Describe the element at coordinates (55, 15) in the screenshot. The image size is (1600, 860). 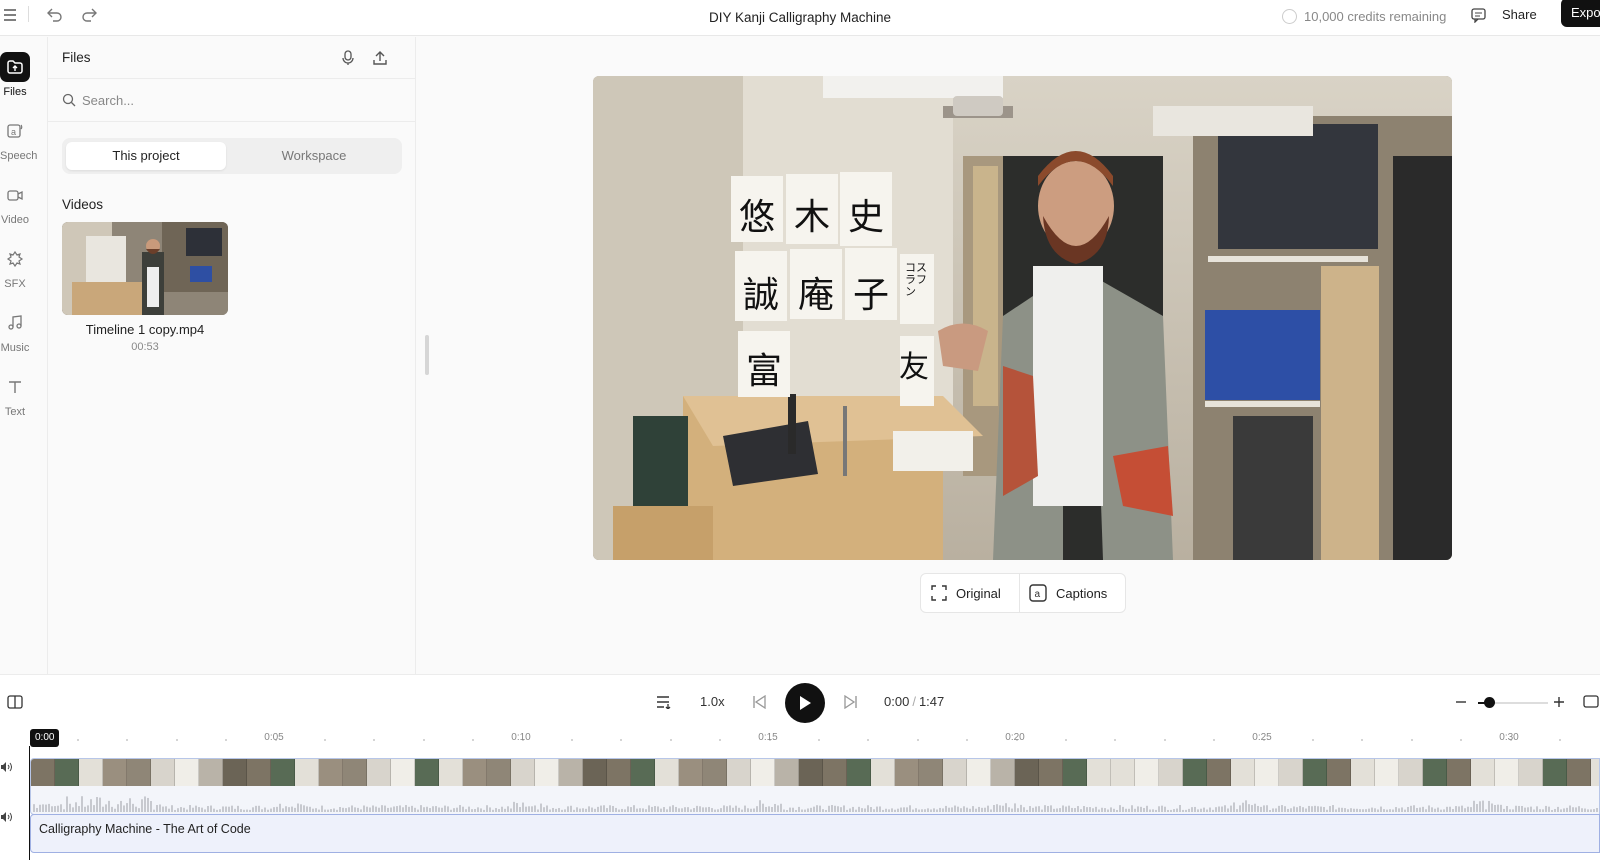
I see `undo-icon` at that location.